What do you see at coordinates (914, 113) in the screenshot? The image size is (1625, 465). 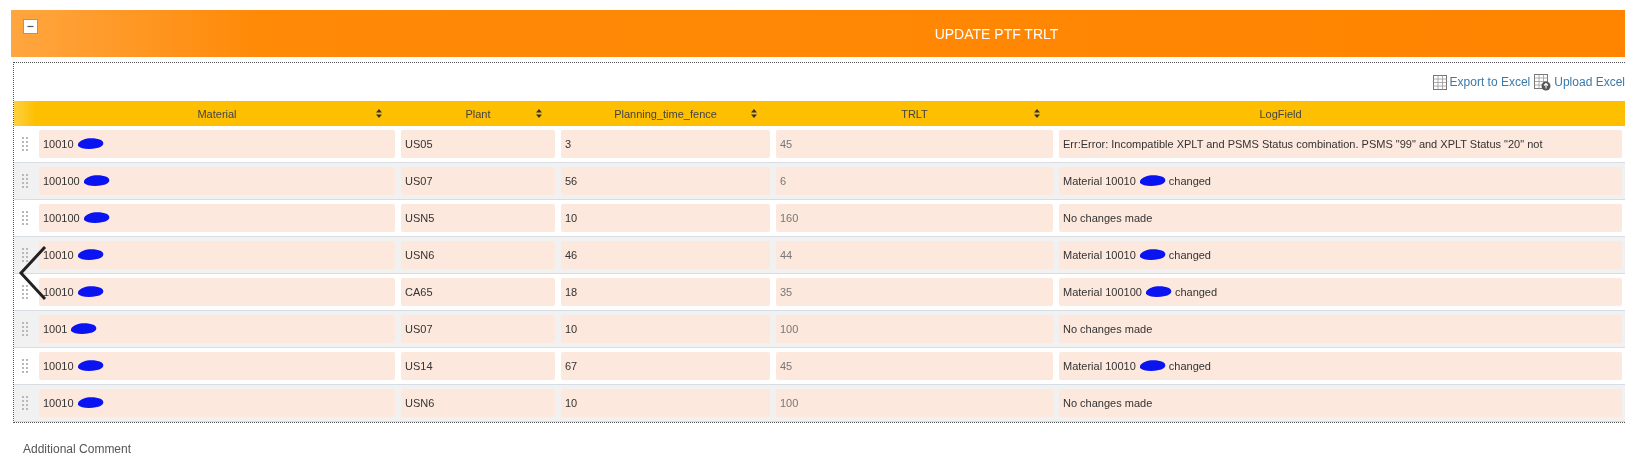 I see `column-header: TRLT` at bounding box center [914, 113].